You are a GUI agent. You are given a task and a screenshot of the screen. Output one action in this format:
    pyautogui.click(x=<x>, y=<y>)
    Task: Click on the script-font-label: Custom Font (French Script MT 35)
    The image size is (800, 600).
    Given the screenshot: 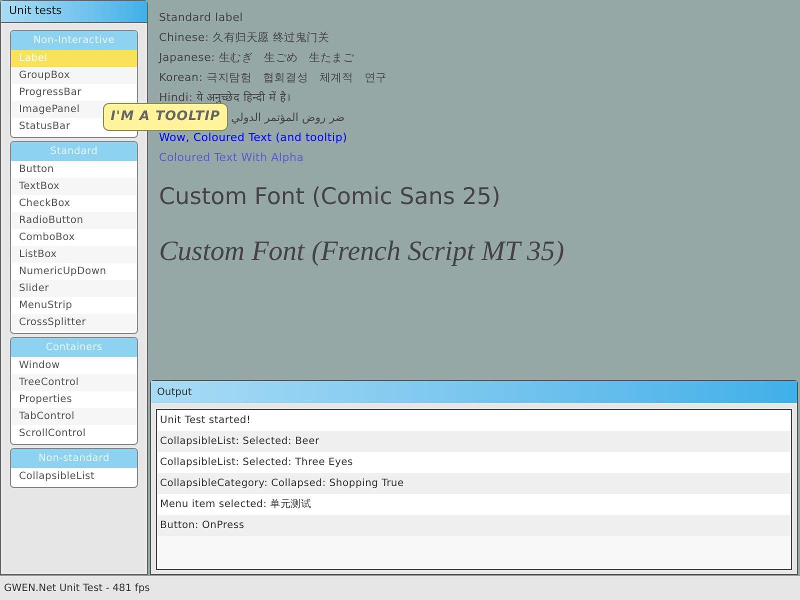 What is the action you would take?
    pyautogui.click(x=361, y=251)
    